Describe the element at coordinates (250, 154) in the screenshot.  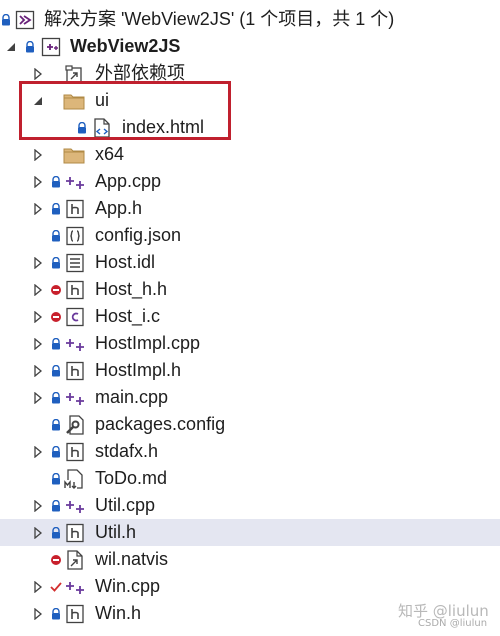
I see `tree-item: x64` at that location.